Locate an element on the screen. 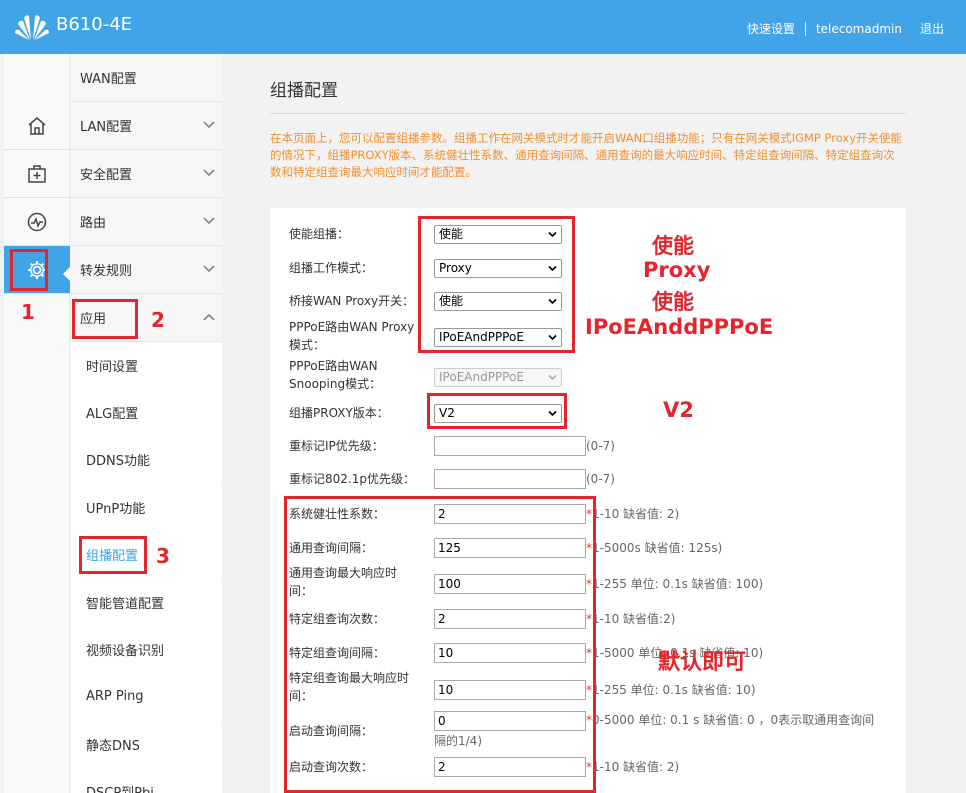 The height and width of the screenshot is (793, 966). product-name: B610-4E is located at coordinates (94, 24).